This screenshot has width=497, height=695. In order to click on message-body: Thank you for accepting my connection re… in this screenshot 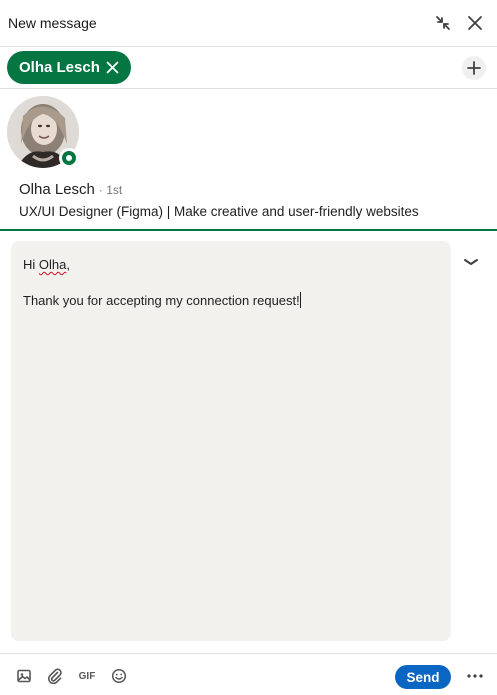, I will do `click(162, 300)`.